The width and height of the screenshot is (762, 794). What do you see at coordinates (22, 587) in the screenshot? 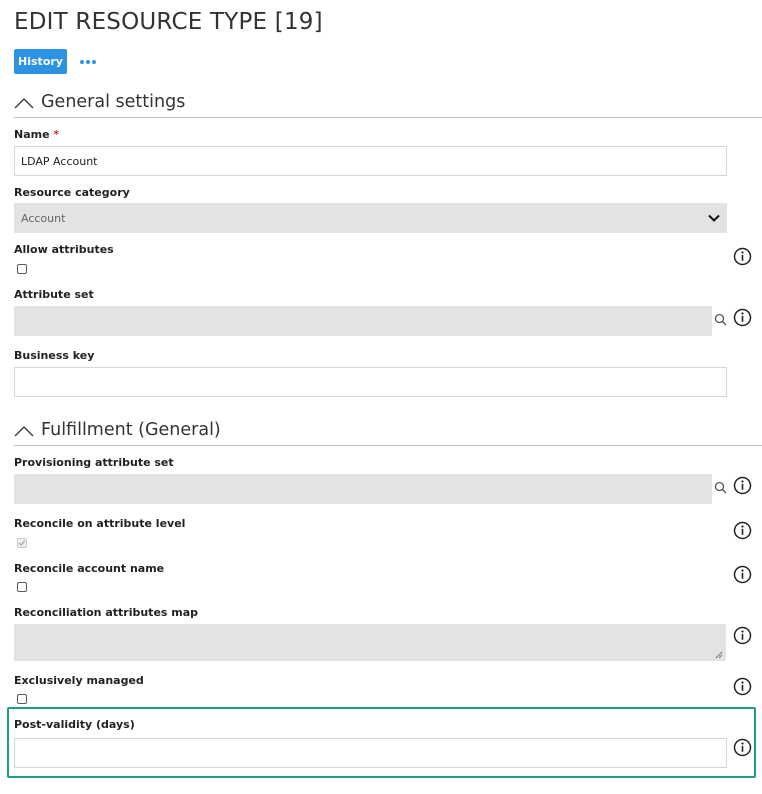
I see `reconcile-account-name-checkbox` at bounding box center [22, 587].